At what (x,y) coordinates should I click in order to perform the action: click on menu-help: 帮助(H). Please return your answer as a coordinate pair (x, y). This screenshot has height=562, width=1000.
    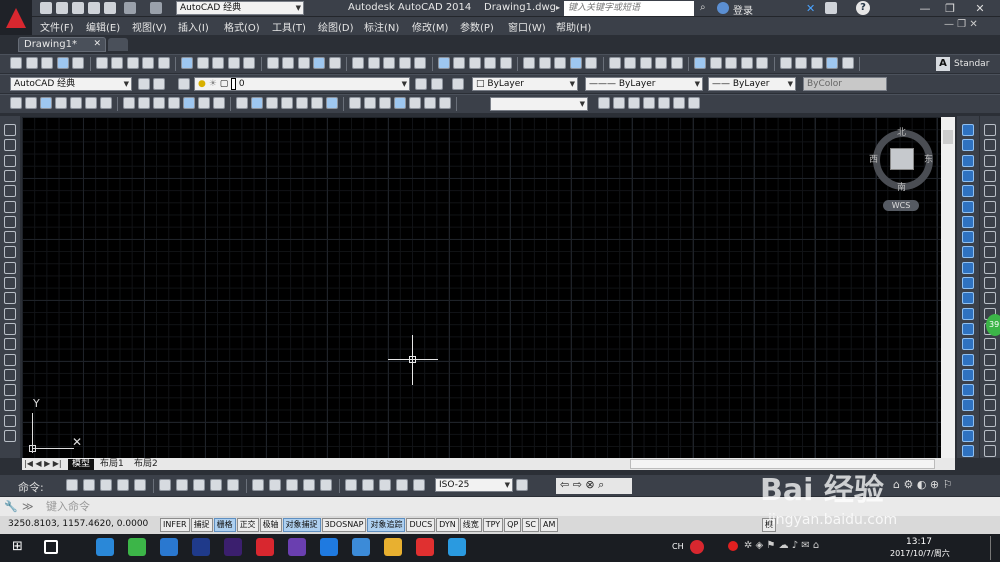
    Looking at the image, I should click on (573, 26).